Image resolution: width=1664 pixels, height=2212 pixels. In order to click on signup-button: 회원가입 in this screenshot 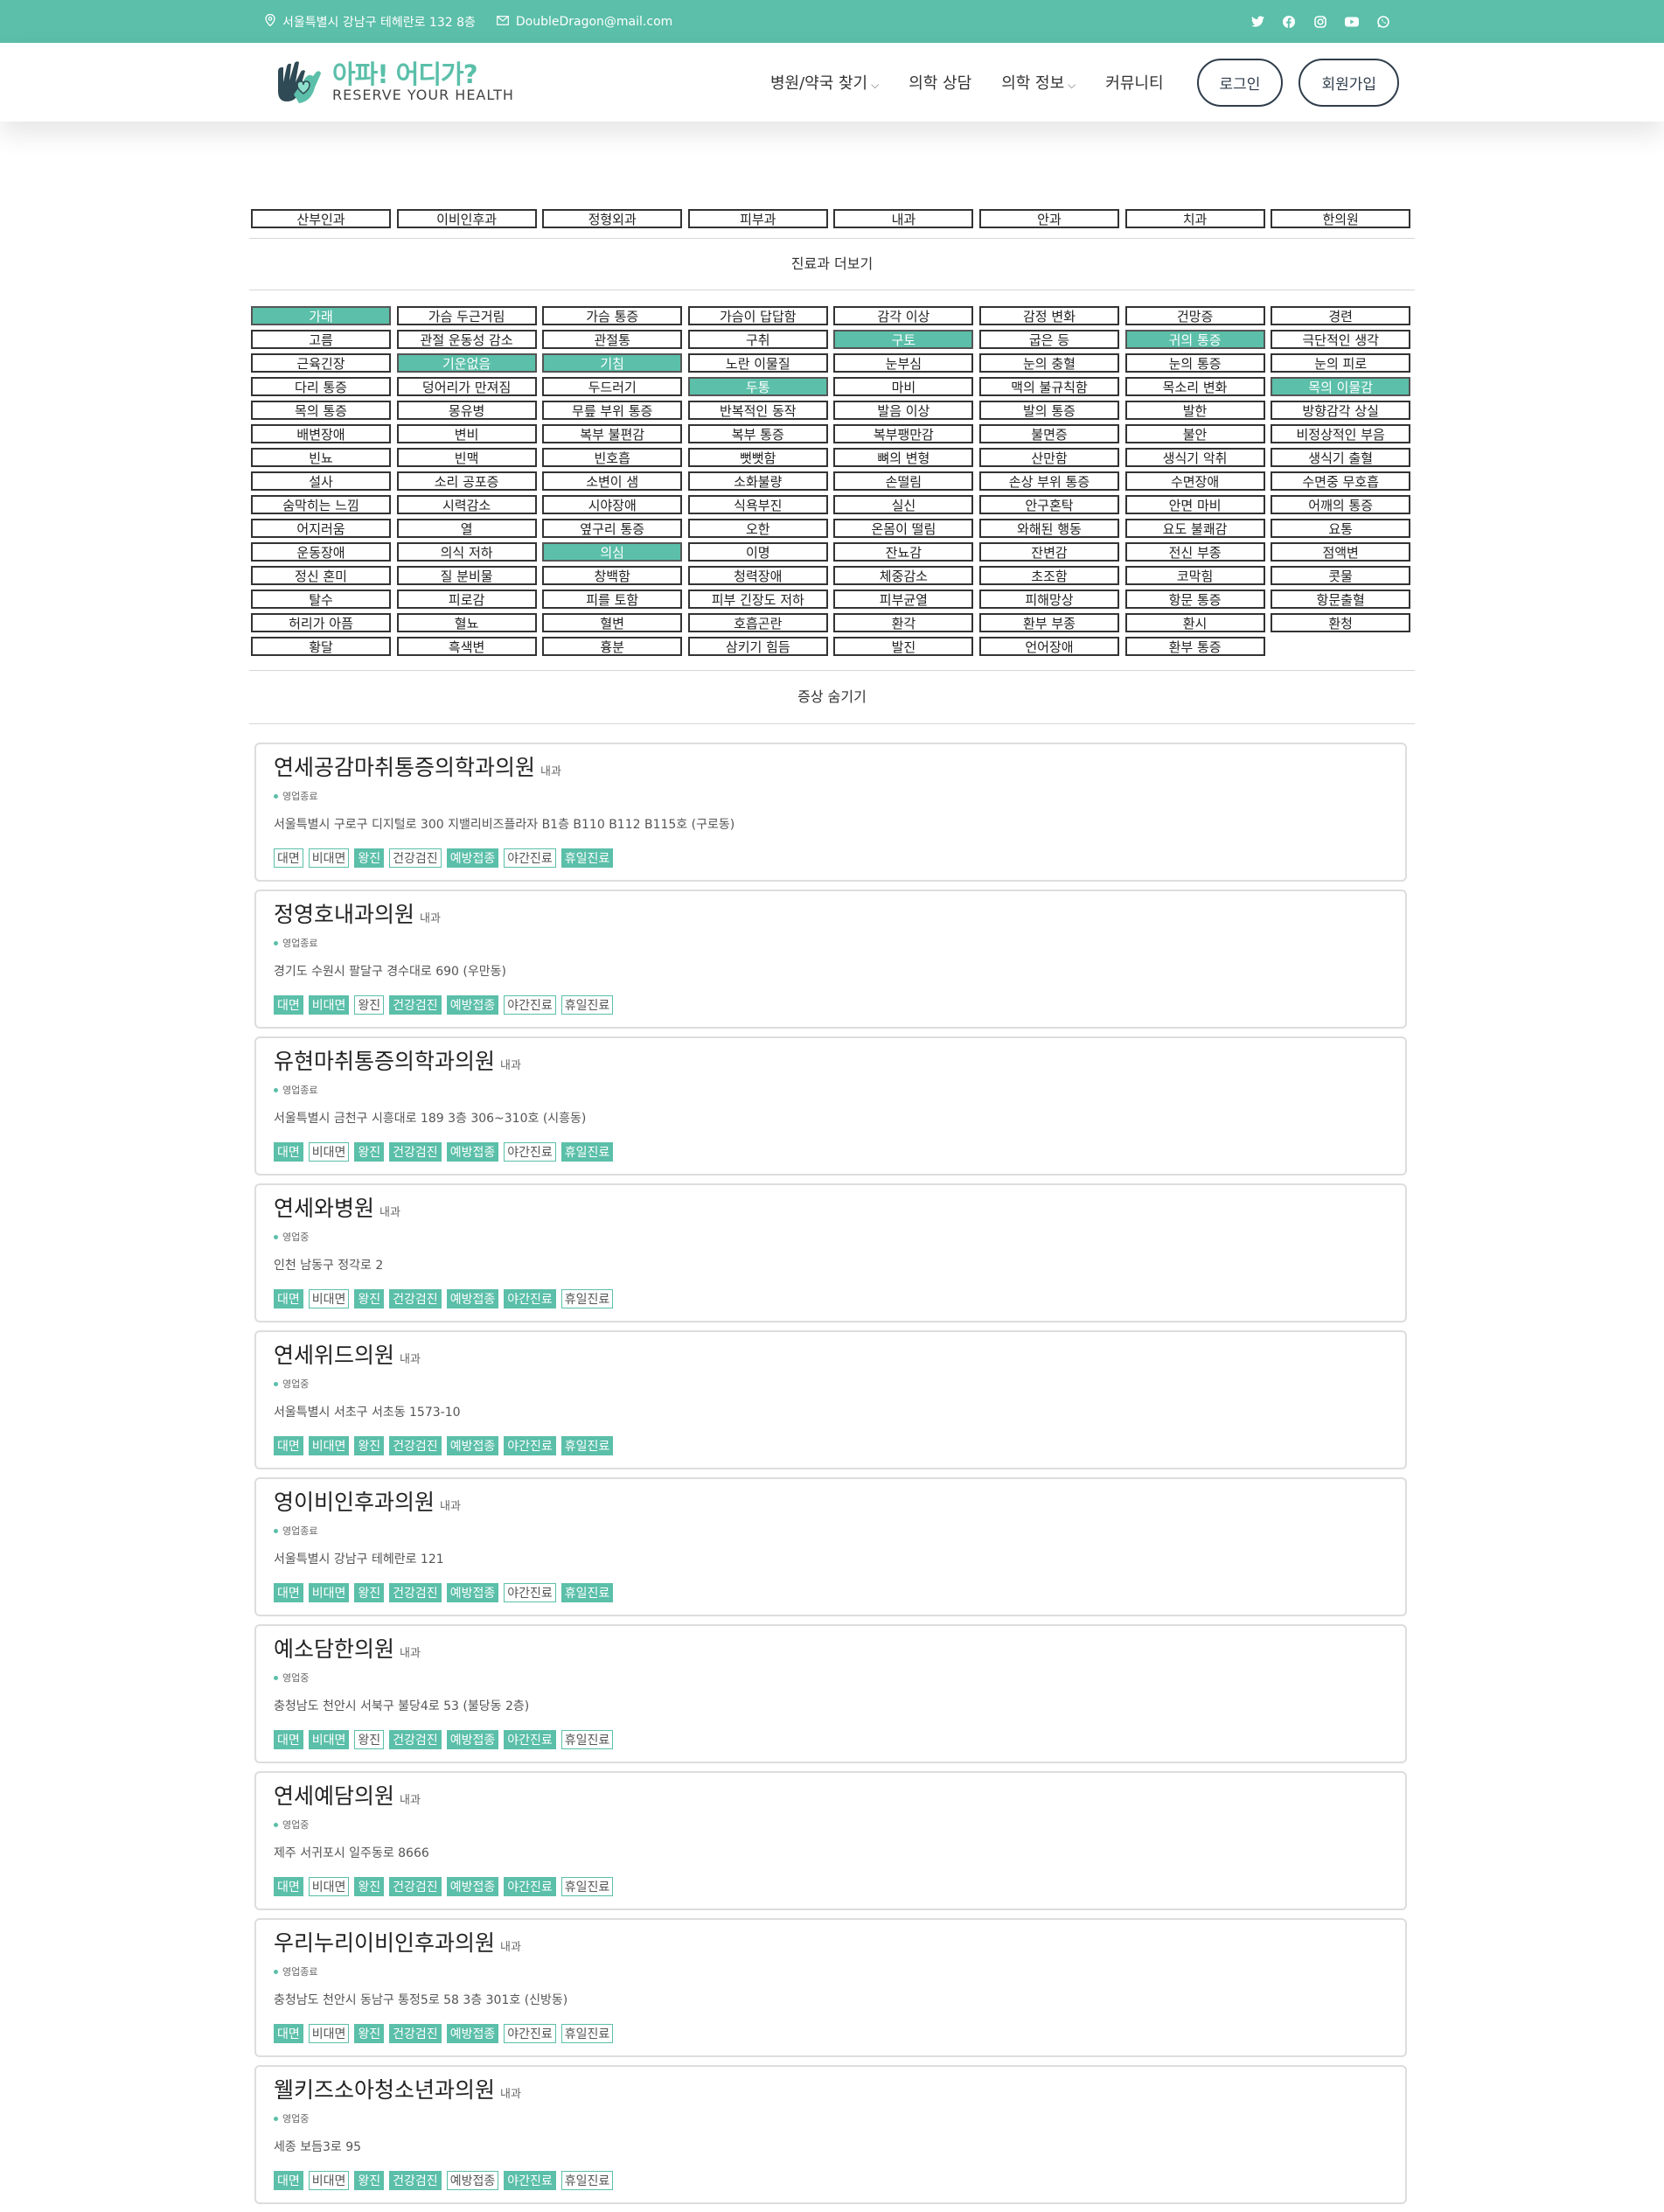, I will do `click(1348, 82)`.